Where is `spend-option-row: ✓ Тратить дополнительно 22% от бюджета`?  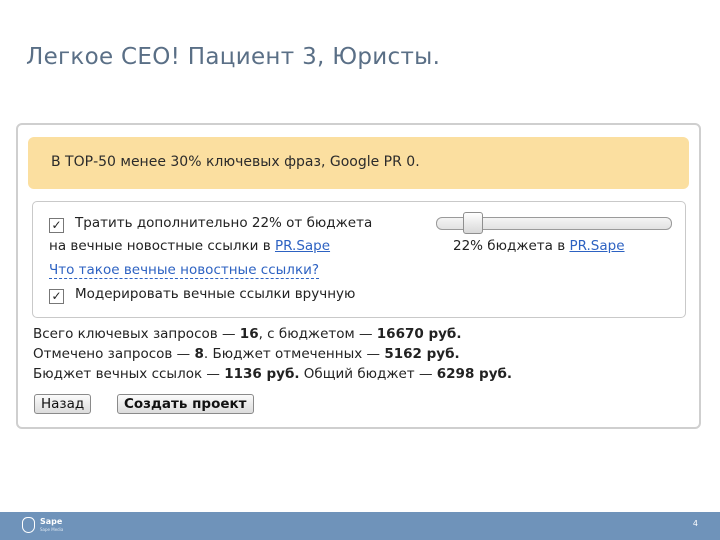 spend-option-row: ✓ Тратить дополнительно 22% от бюджета is located at coordinates (210, 224).